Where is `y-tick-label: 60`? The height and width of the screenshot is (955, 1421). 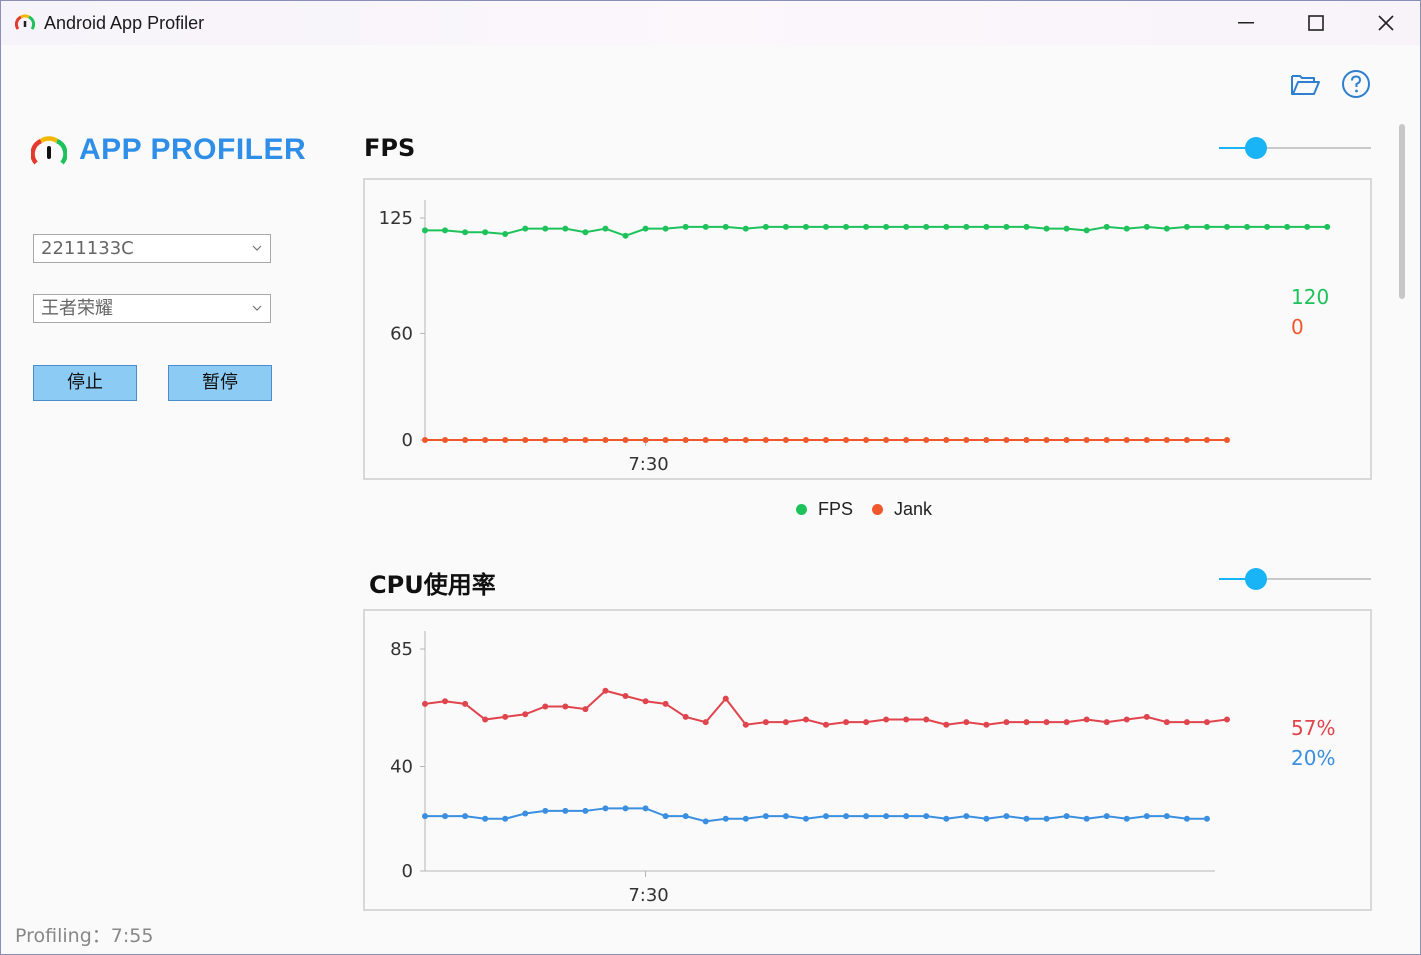 y-tick-label: 60 is located at coordinates (401, 333).